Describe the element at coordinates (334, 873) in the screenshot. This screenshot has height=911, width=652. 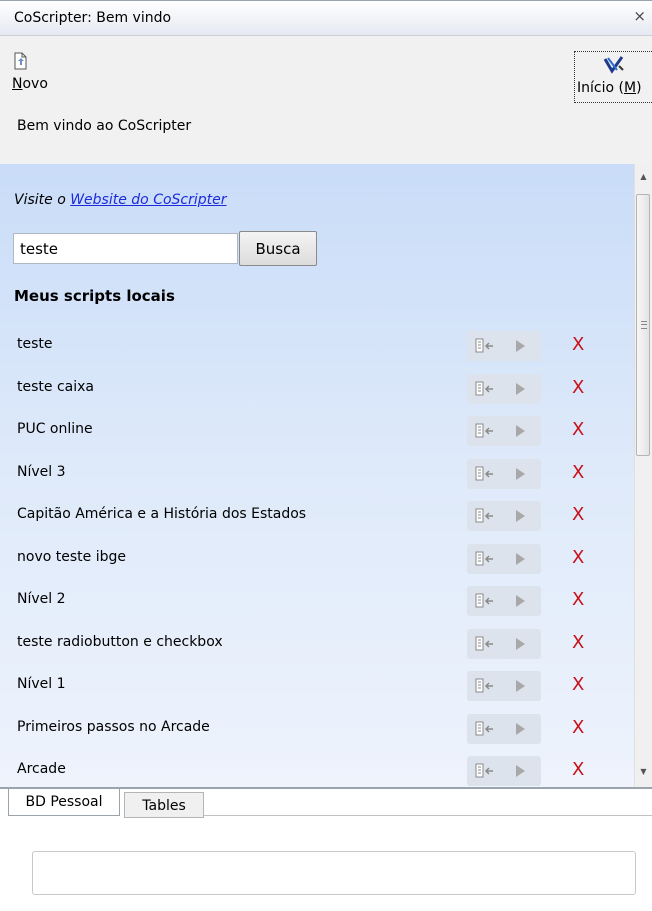
I see `bottom-text-field` at that location.